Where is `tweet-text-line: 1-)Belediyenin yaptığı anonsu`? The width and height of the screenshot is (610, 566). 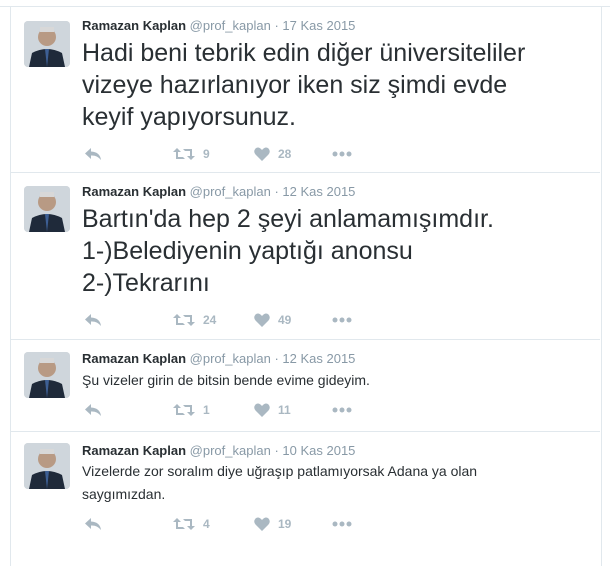
tweet-text-line: 1-)Belediyenin yaptığı anonsu is located at coordinates (247, 251).